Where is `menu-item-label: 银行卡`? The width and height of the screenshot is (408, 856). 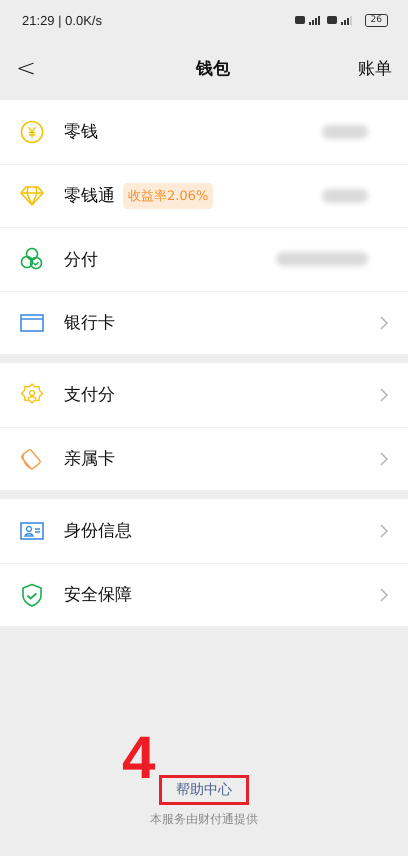 menu-item-label: 银行卡 is located at coordinates (89, 323).